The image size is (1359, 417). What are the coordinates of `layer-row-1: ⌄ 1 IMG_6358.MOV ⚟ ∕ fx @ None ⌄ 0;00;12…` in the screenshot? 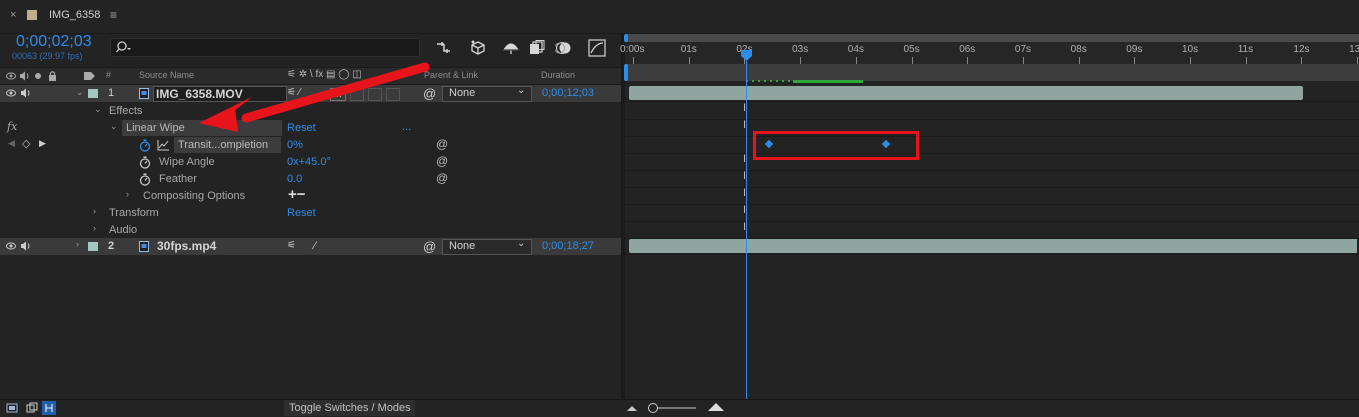 It's located at (311, 93).